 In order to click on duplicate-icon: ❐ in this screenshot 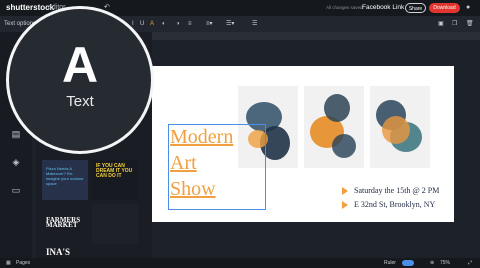, I will do `click(454, 24)`.